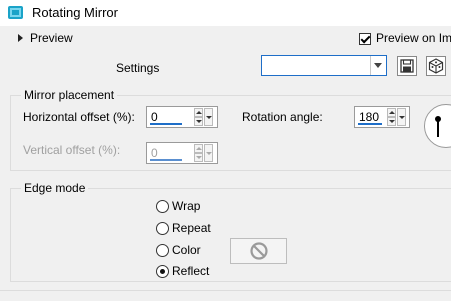 Image resolution: width=451 pixels, height=301 pixels. Describe the element at coordinates (182, 153) in the screenshot. I see `vertical-offset-input: 0` at that location.